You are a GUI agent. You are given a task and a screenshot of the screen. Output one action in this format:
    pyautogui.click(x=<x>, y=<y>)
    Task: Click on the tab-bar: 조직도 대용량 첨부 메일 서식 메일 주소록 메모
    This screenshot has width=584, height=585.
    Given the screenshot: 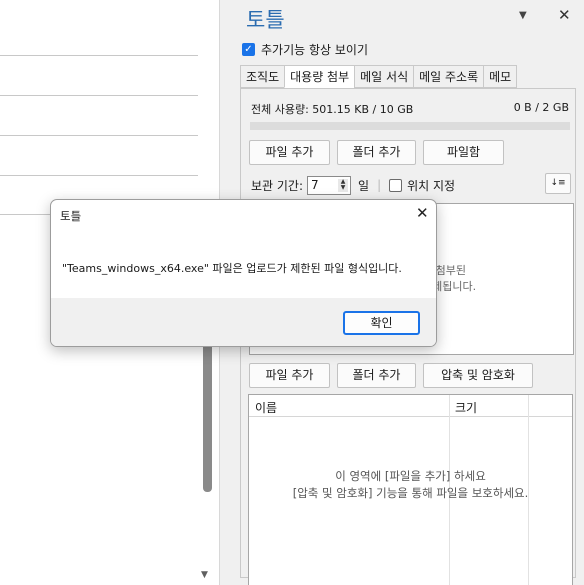 What is the action you would take?
    pyautogui.click(x=379, y=76)
    